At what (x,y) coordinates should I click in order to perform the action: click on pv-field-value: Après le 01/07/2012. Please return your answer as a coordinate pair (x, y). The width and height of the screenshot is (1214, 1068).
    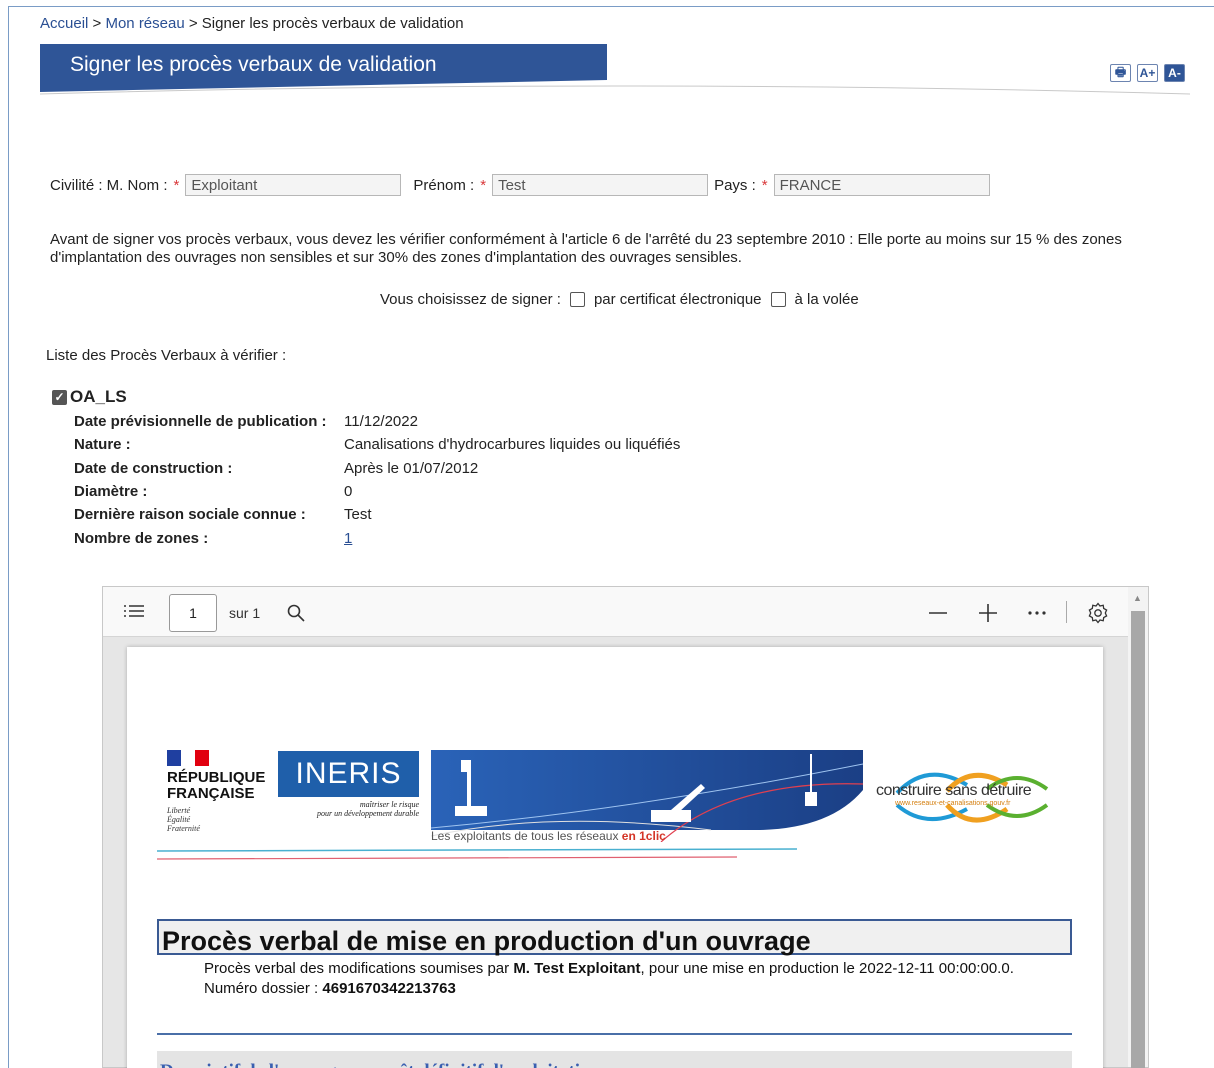
    Looking at the image, I should click on (411, 468).